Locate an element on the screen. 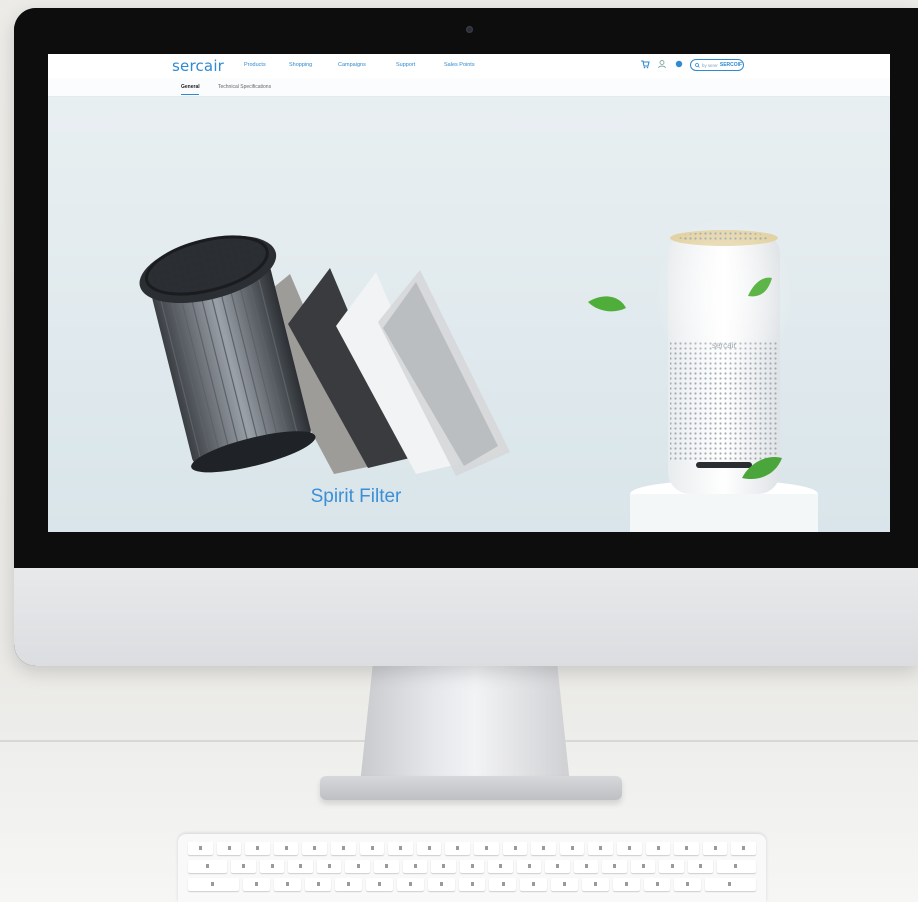 The height and width of the screenshot is (902, 918). tab-underline is located at coordinates (190, 94).